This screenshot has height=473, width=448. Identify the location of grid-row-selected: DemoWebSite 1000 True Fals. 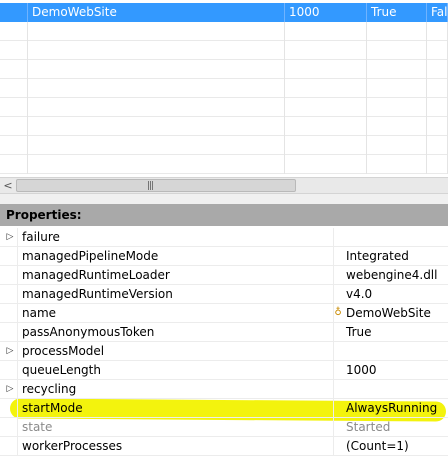
(224, 12).